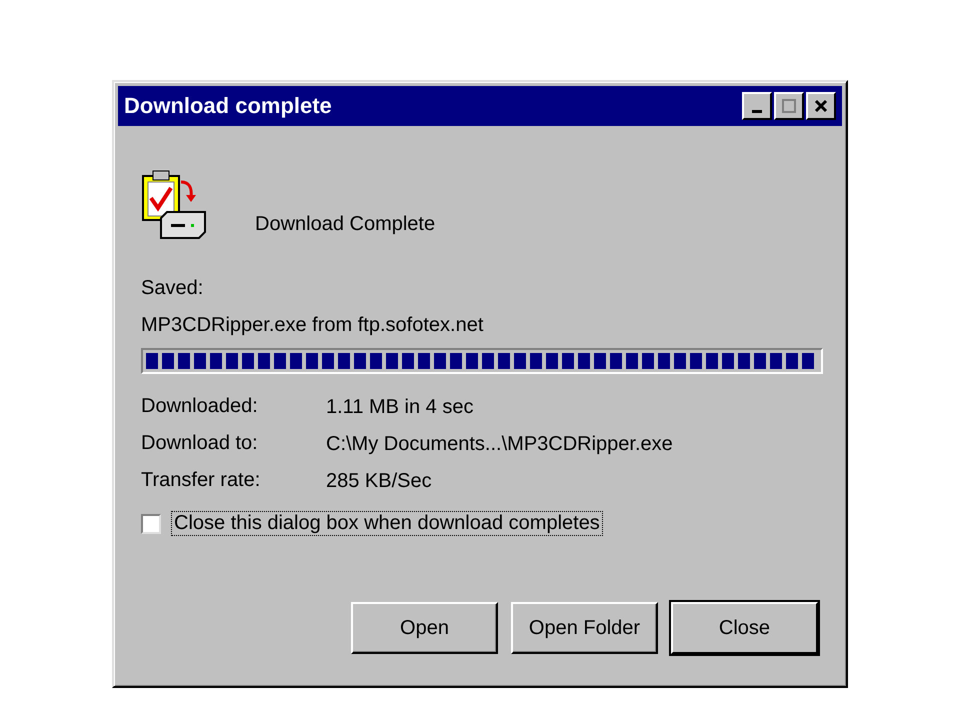 This screenshot has width=960, height=720. What do you see at coordinates (172, 288) in the screenshot?
I see `saved-label: Saved:` at bounding box center [172, 288].